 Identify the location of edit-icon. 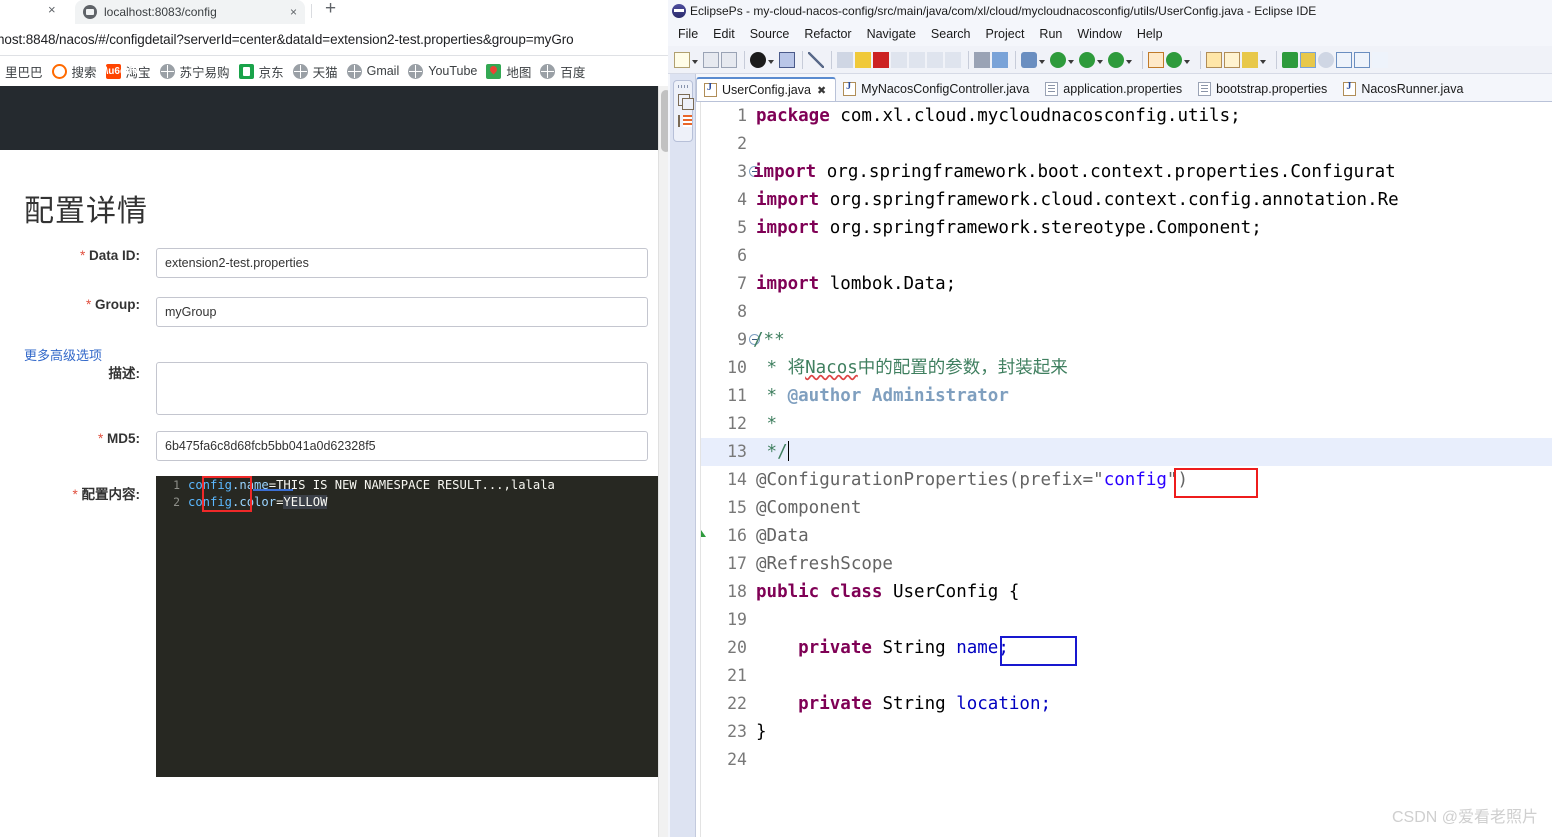
(1250, 59).